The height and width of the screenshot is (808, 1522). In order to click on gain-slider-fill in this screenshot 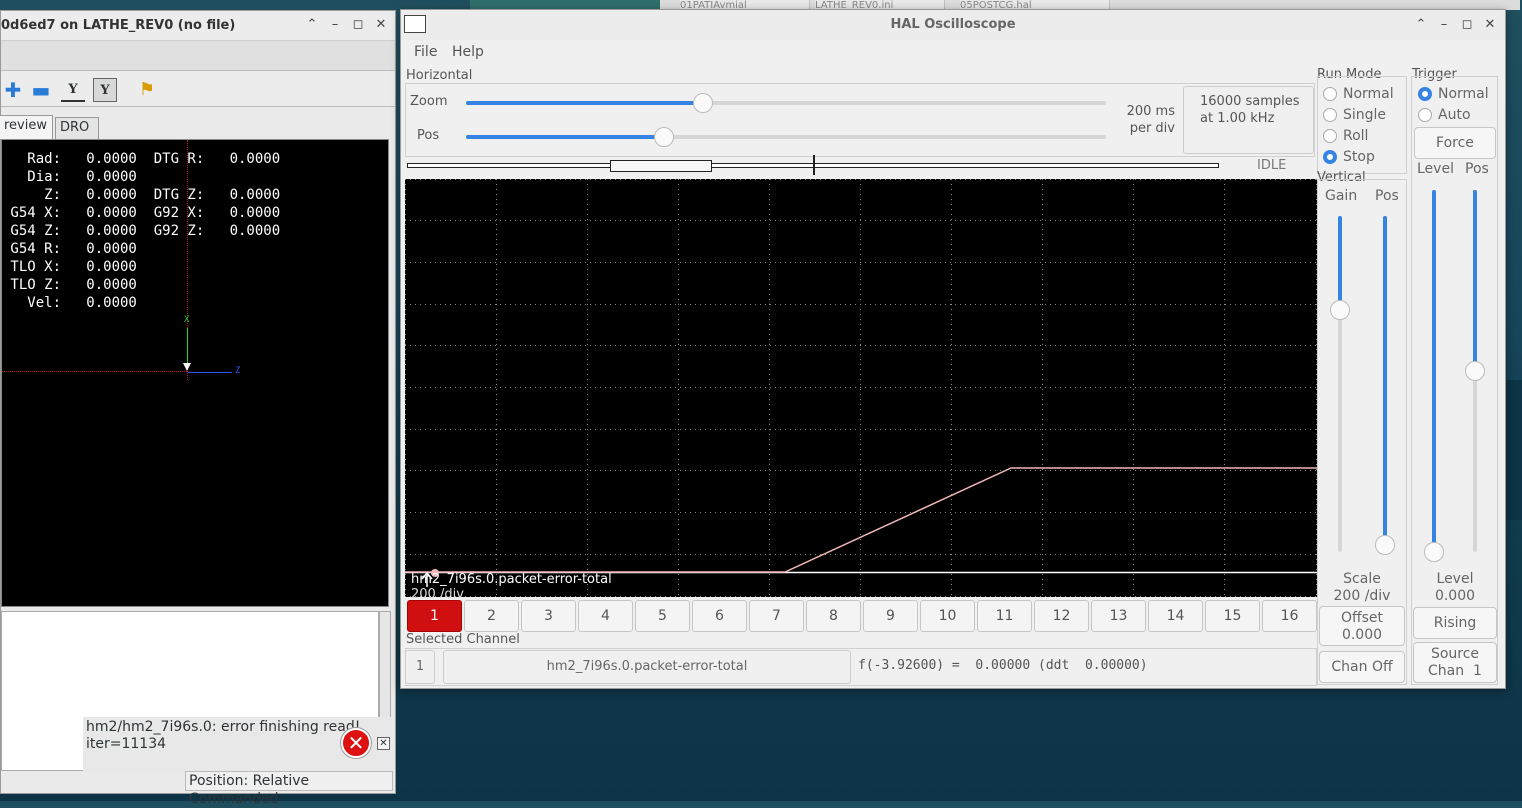, I will do `click(1340, 263)`.